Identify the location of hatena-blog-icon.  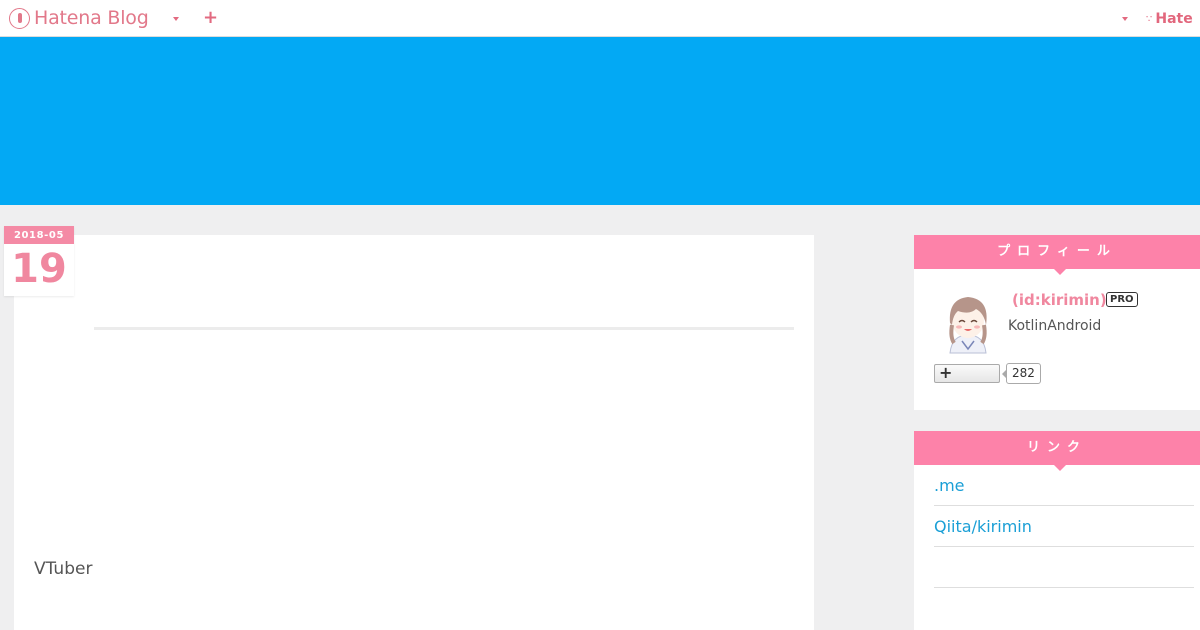
(19, 18).